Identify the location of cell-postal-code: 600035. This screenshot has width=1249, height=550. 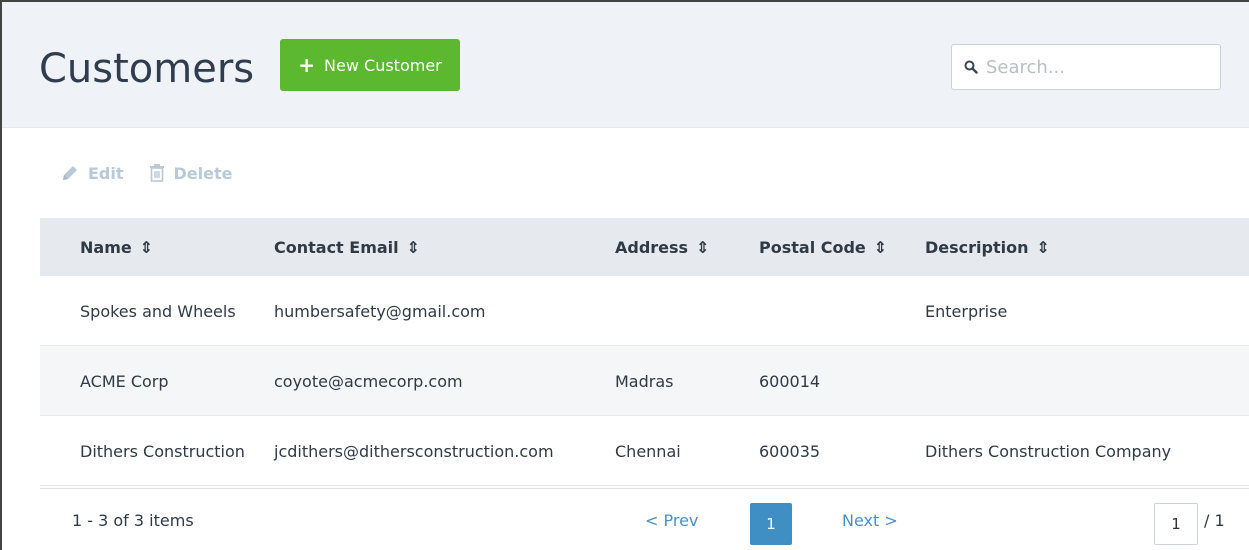
(790, 451).